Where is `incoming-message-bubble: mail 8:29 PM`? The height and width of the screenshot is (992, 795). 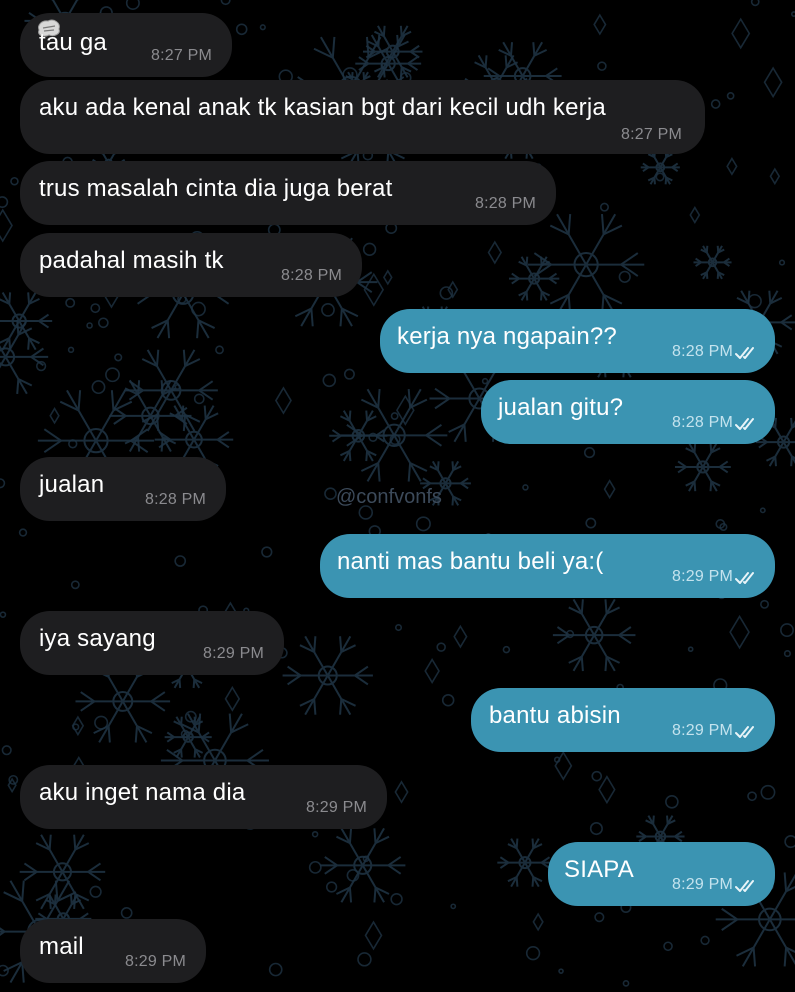 incoming-message-bubble: mail 8:29 PM is located at coordinates (113, 951).